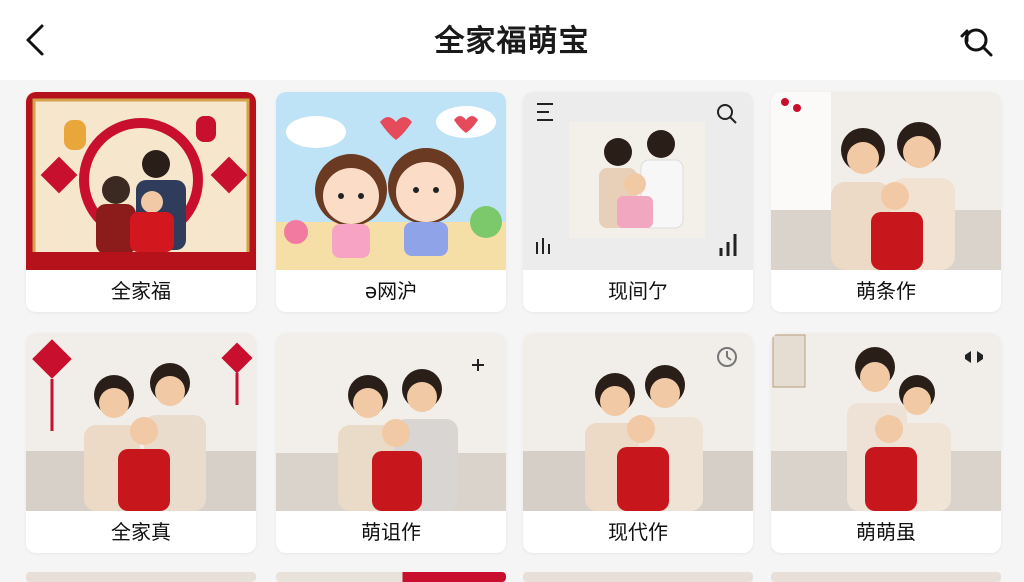 This screenshot has width=1024, height=582. I want to click on template-card-4: 萌条作, so click(886, 202).